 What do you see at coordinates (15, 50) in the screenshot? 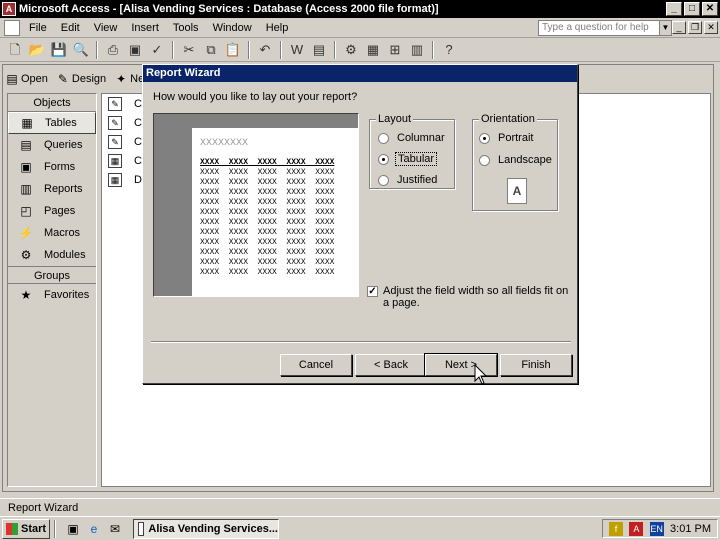
I see `new-file-icon: 🗋` at bounding box center [15, 50].